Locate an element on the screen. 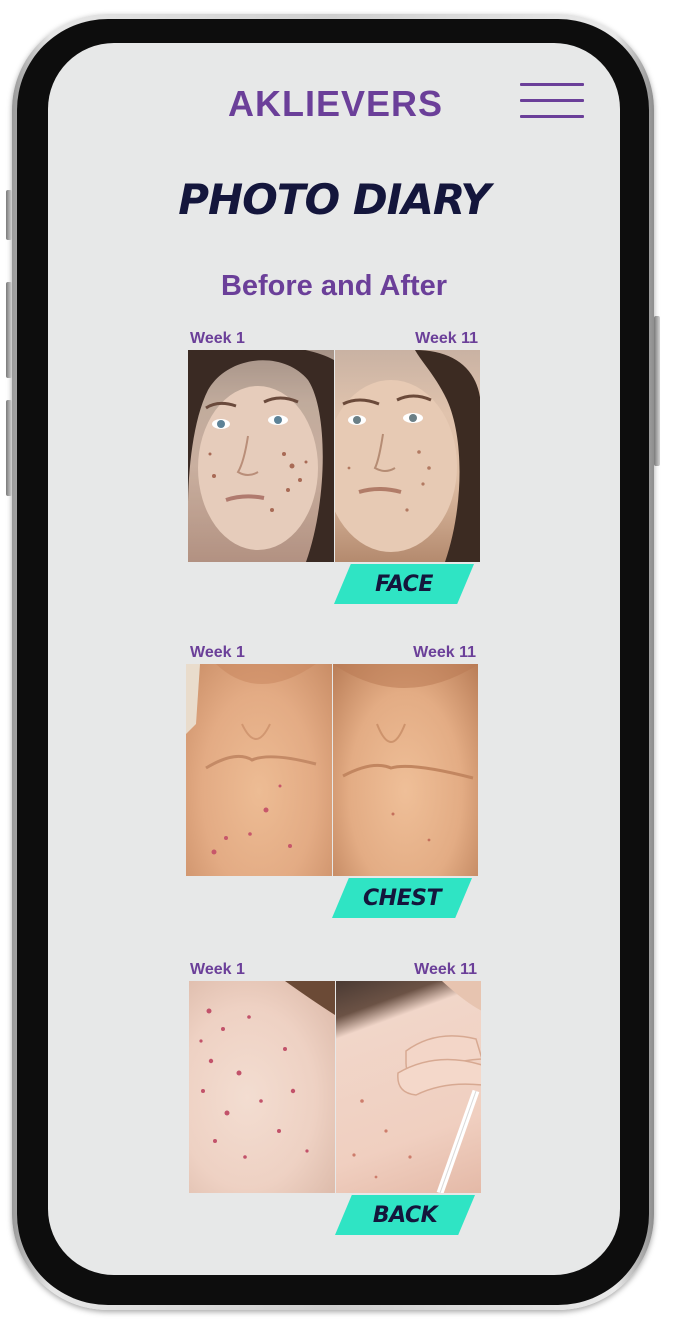 The height and width of the screenshot is (1330, 676). face-before-image is located at coordinates (261, 456).